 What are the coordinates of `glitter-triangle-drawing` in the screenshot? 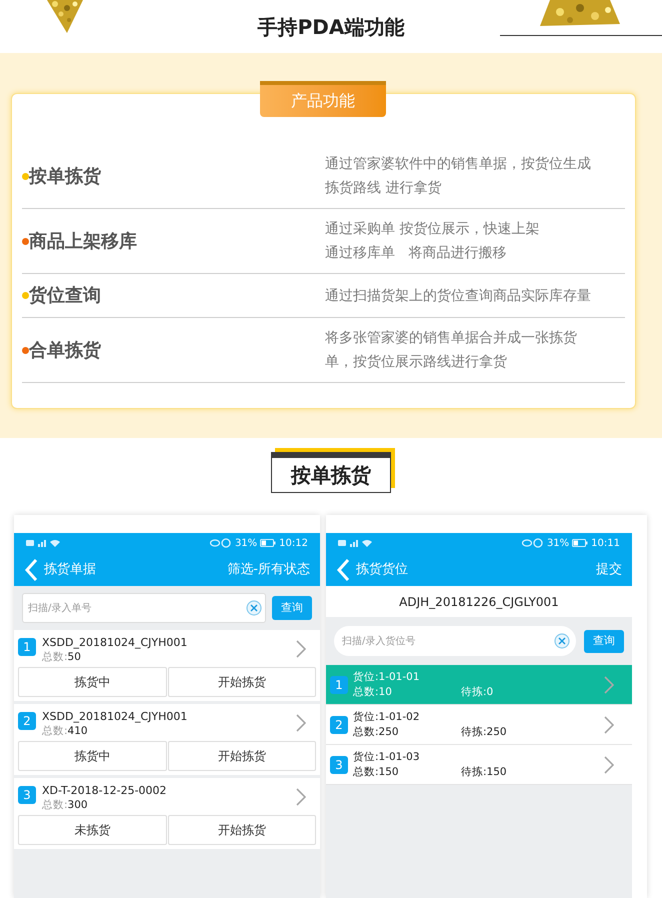 It's located at (65, 16).